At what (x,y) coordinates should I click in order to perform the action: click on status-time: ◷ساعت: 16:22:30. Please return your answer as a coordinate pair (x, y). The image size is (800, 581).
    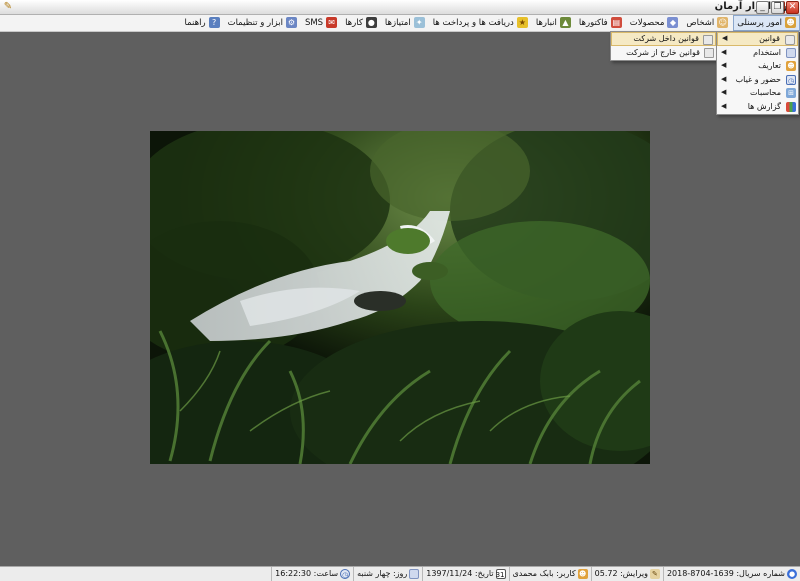
    Looking at the image, I should click on (312, 574).